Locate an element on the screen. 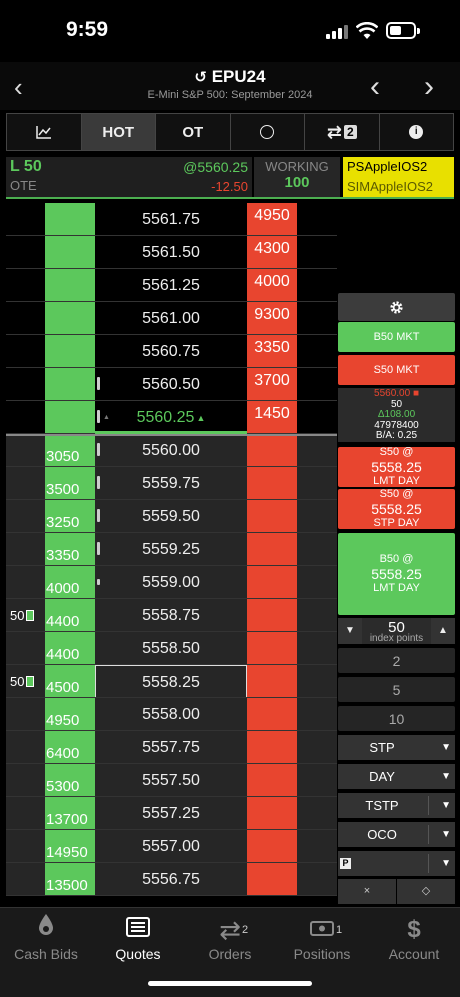  sell-market-button: S50 MKT is located at coordinates (396, 370).